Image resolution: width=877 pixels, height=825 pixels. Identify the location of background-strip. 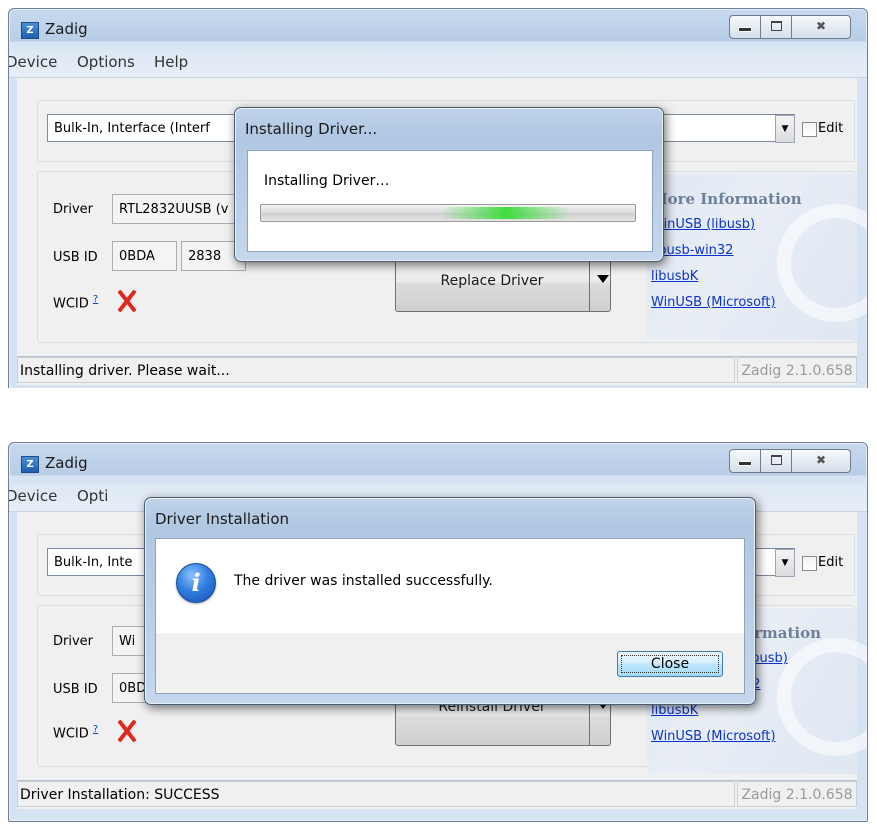
(438, 398).